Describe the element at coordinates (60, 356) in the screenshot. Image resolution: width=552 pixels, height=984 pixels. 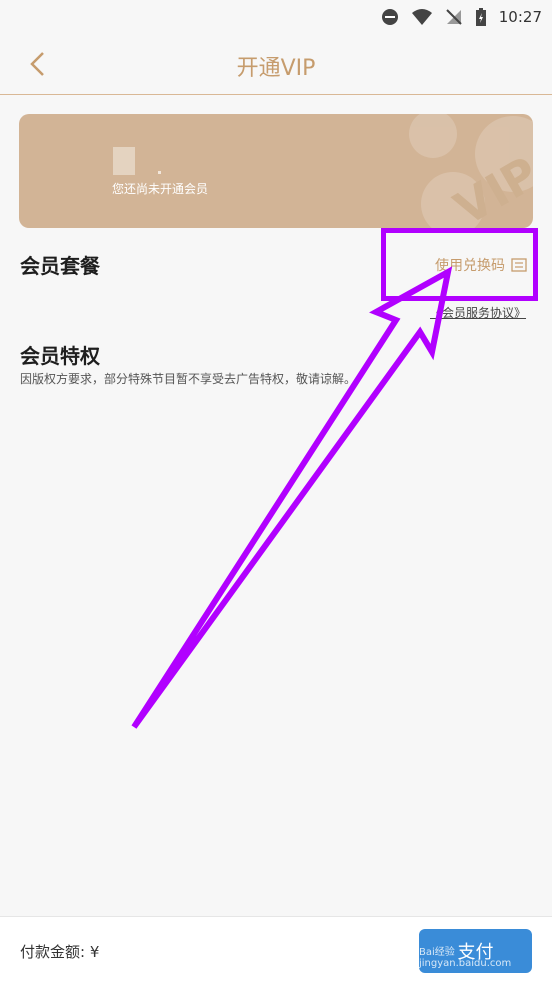
I see `privileges-title: 会员特权` at that location.